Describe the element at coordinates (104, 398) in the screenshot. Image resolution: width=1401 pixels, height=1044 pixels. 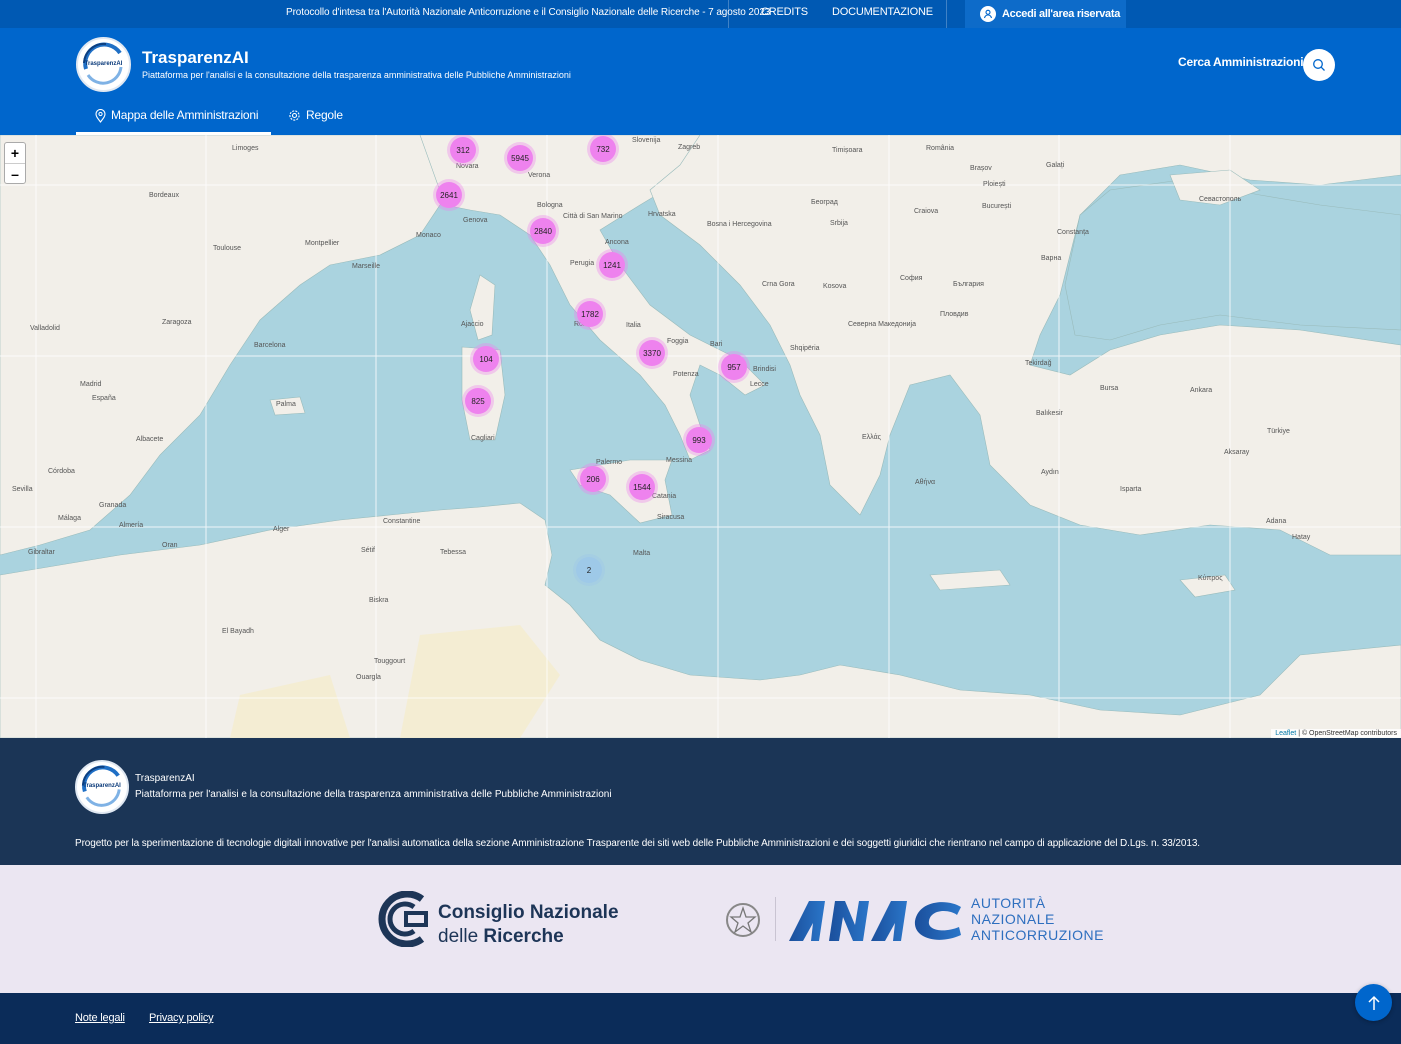
I see `place-label: España` at that location.